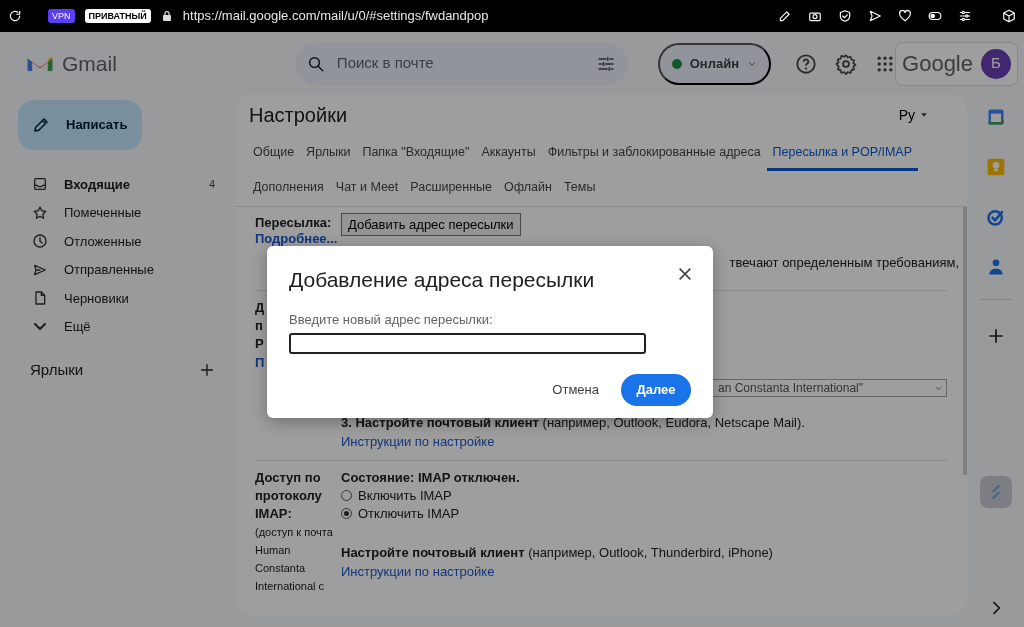 The width and height of the screenshot is (1024, 627). I want to click on star-icon, so click(40, 212).